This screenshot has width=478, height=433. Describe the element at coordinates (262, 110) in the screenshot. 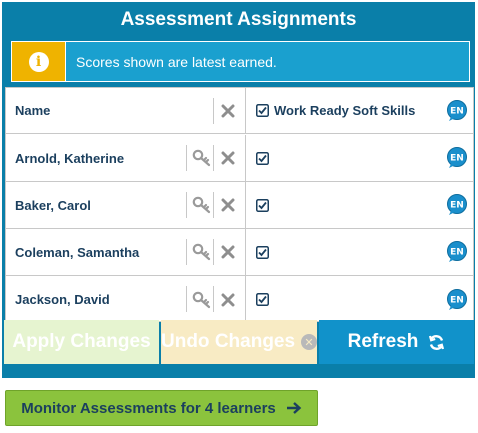

I see `assessment-header-checkbox` at that location.